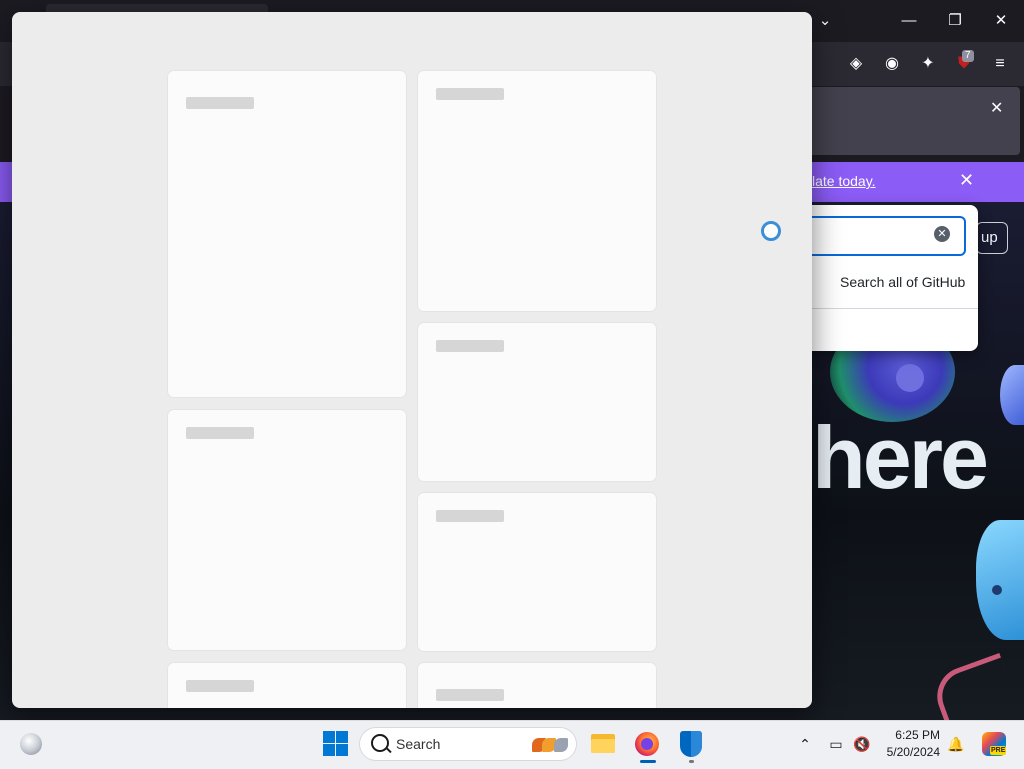 The height and width of the screenshot is (769, 1024). I want to click on banner-close-icon: ✕, so click(966, 180).